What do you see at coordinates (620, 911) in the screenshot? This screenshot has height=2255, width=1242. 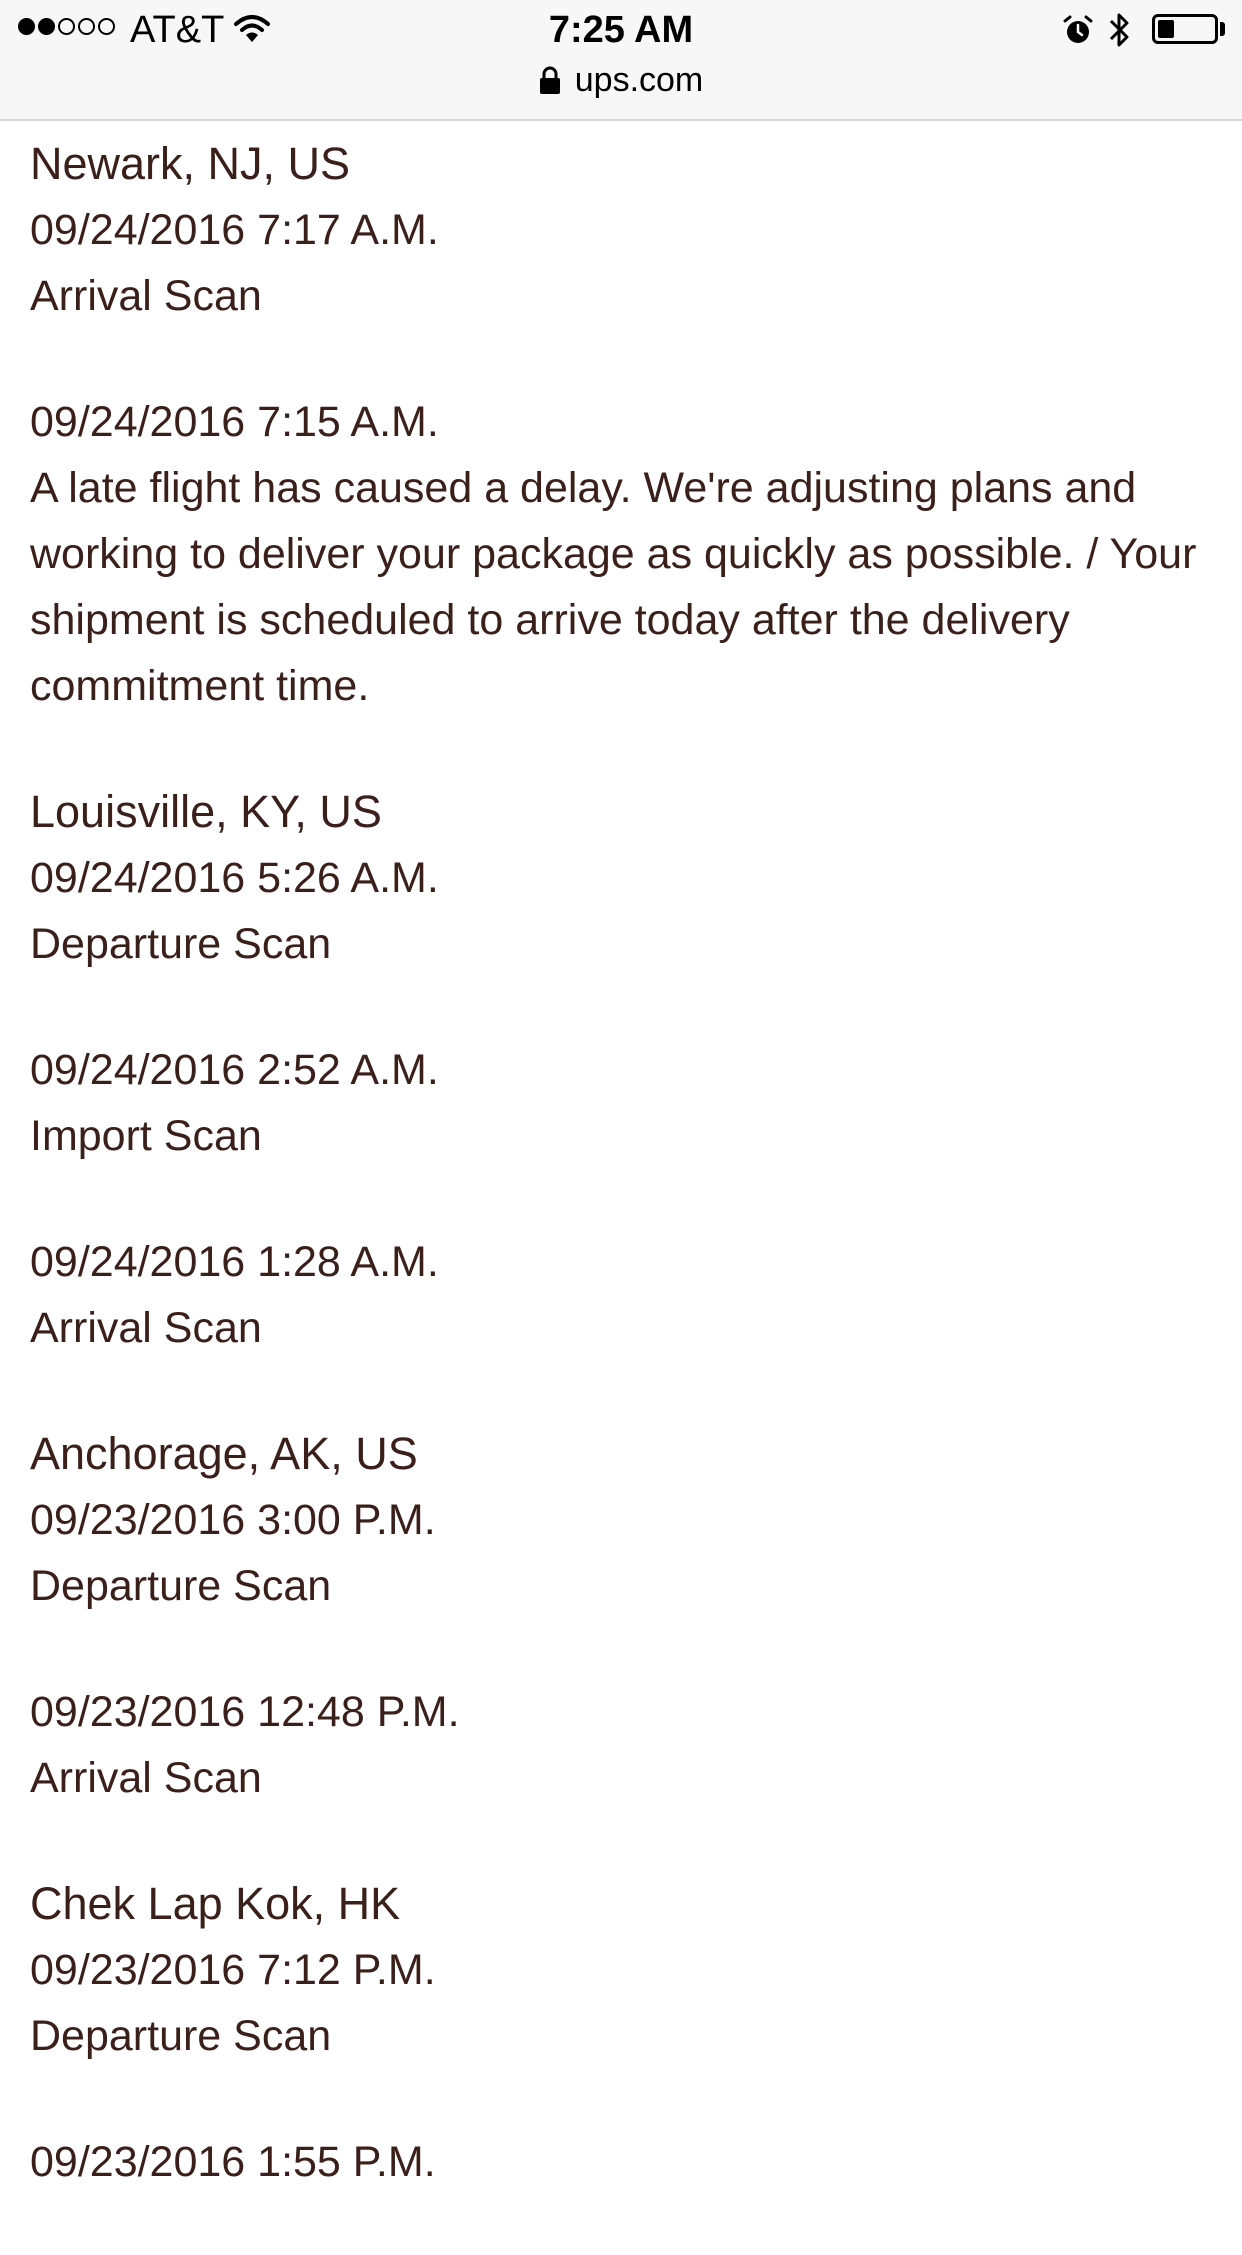 I see `scan-entry: 09/24/2016 5:26 A.M. Departure Scan` at bounding box center [620, 911].